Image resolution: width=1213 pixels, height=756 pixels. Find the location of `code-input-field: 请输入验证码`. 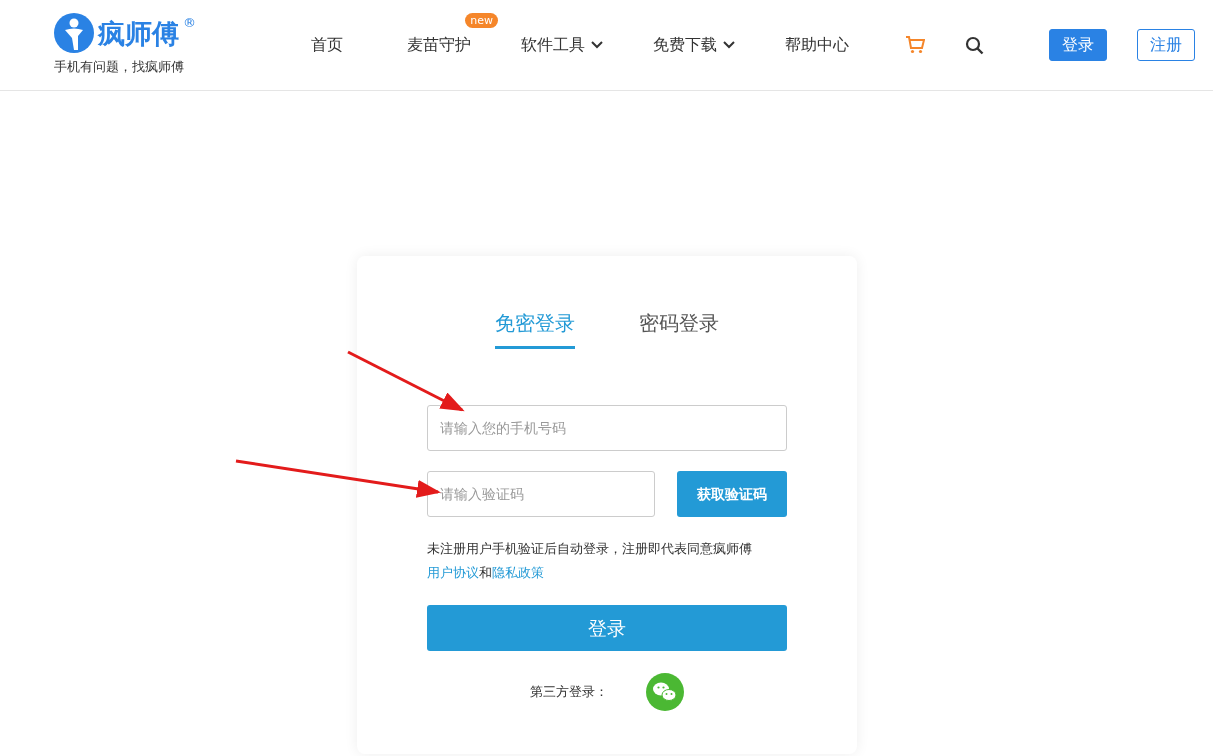

code-input-field: 请输入验证码 is located at coordinates (540, 494).